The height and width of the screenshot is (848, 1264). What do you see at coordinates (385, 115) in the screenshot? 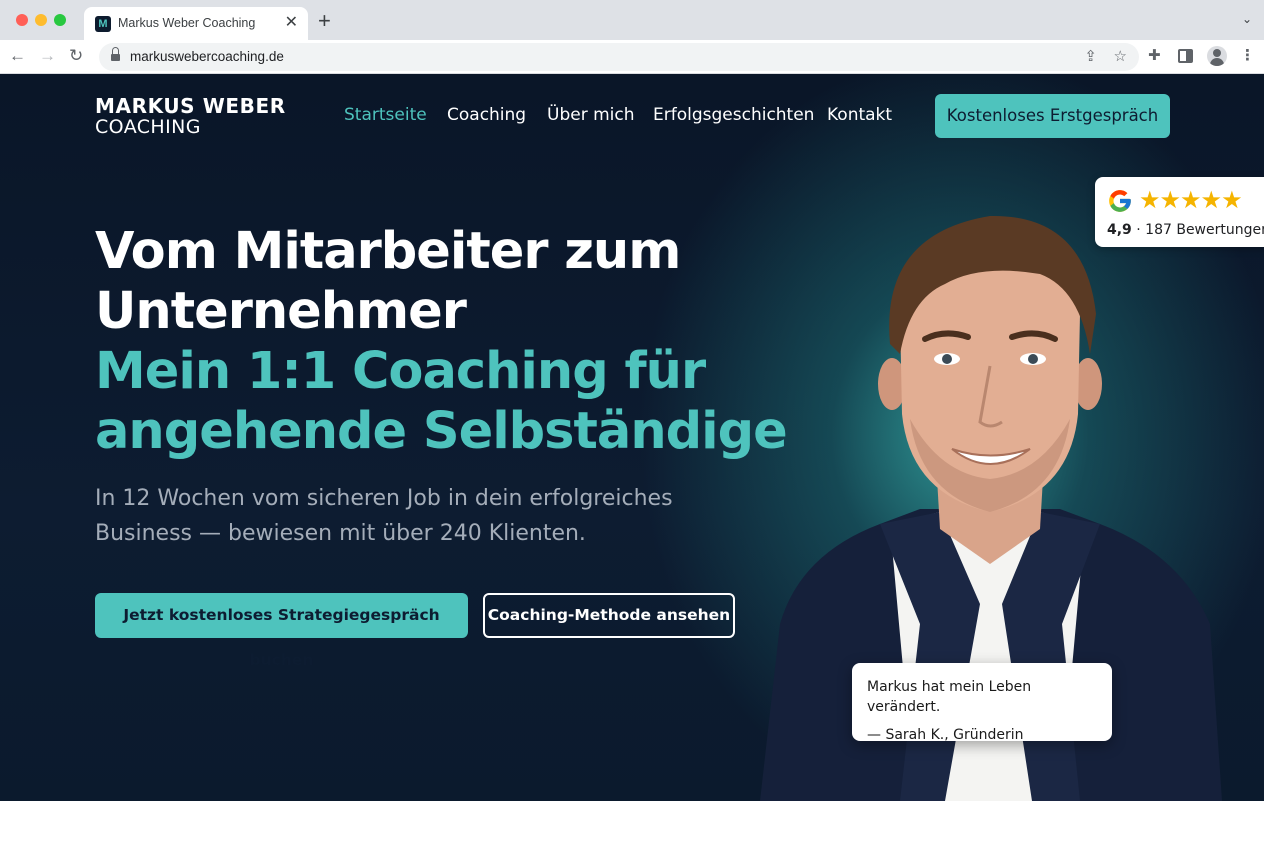
I see `nav-link-startseite: Startseite` at bounding box center [385, 115].